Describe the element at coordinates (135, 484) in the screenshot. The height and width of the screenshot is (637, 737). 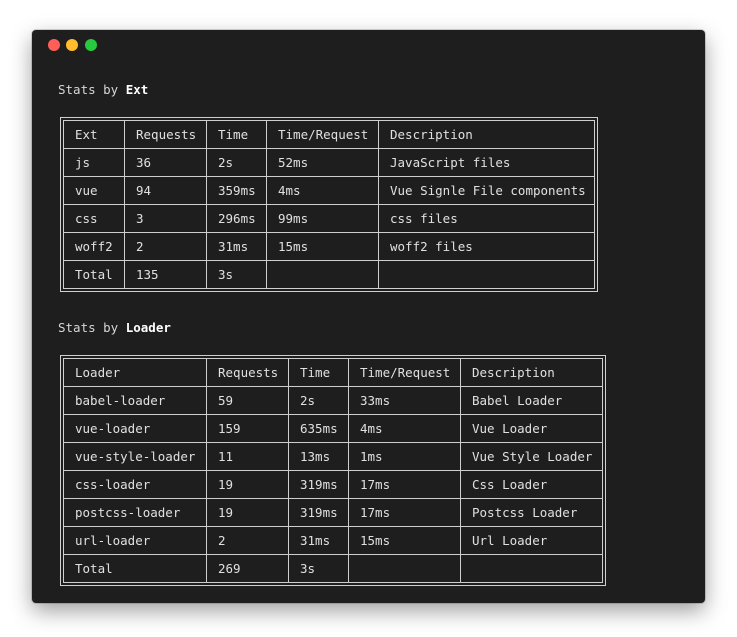
I see `table-cell: css-loader` at that location.